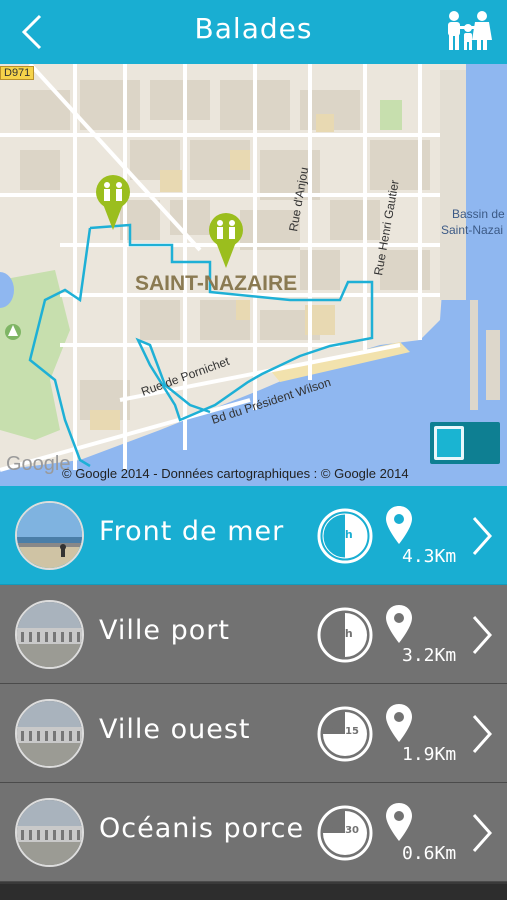 This screenshot has height=900, width=507. I want to click on distance-label: 0.6Km, so click(429, 853).